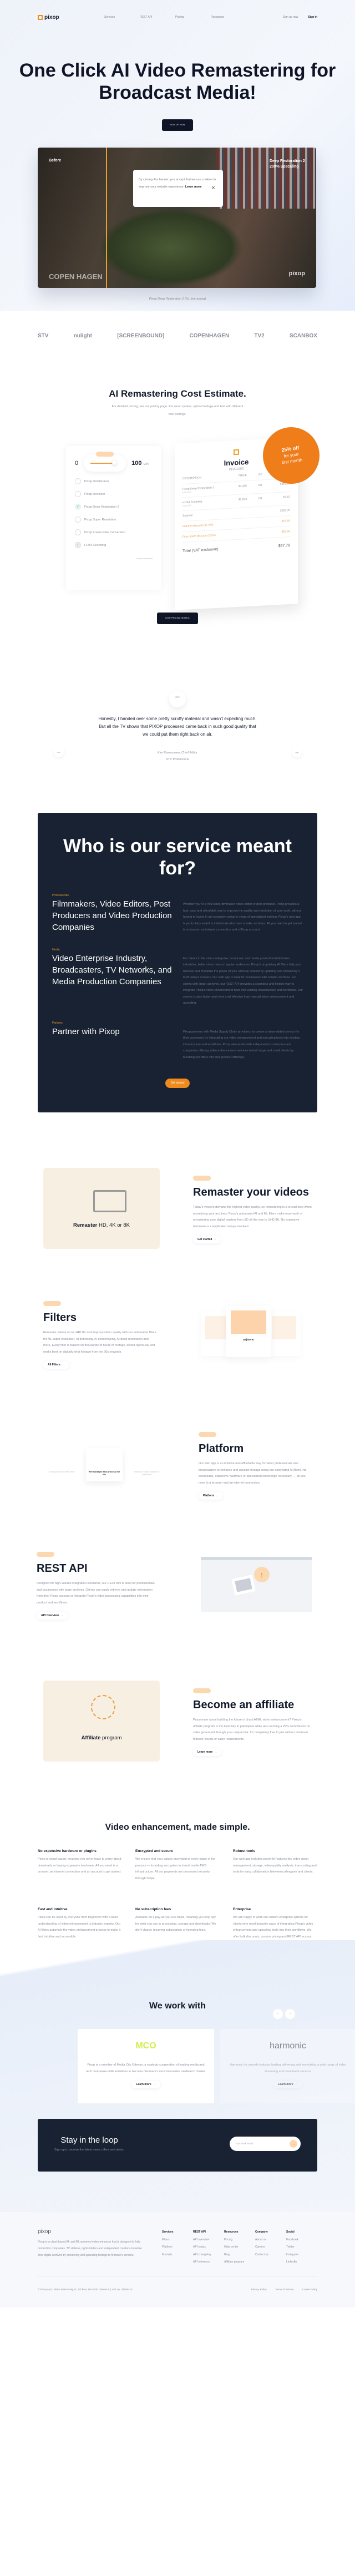 The height and width of the screenshot is (2576, 355). Describe the element at coordinates (56, 1365) in the screenshot. I see `all-filters-link: All Filters →` at that location.